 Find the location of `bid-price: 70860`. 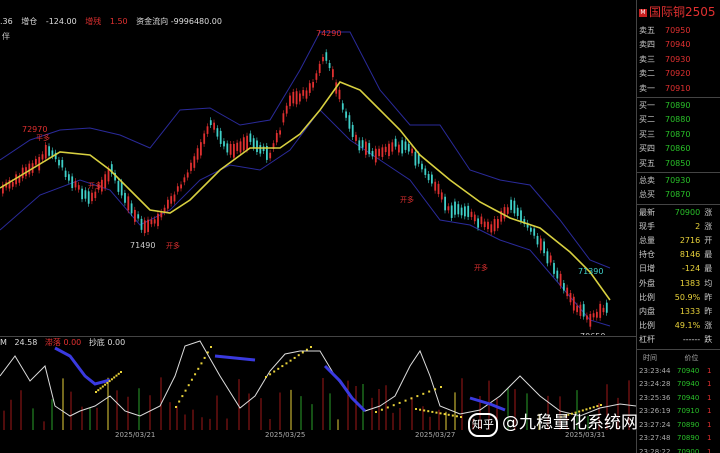

bid-price: 70860 is located at coordinates (678, 149).